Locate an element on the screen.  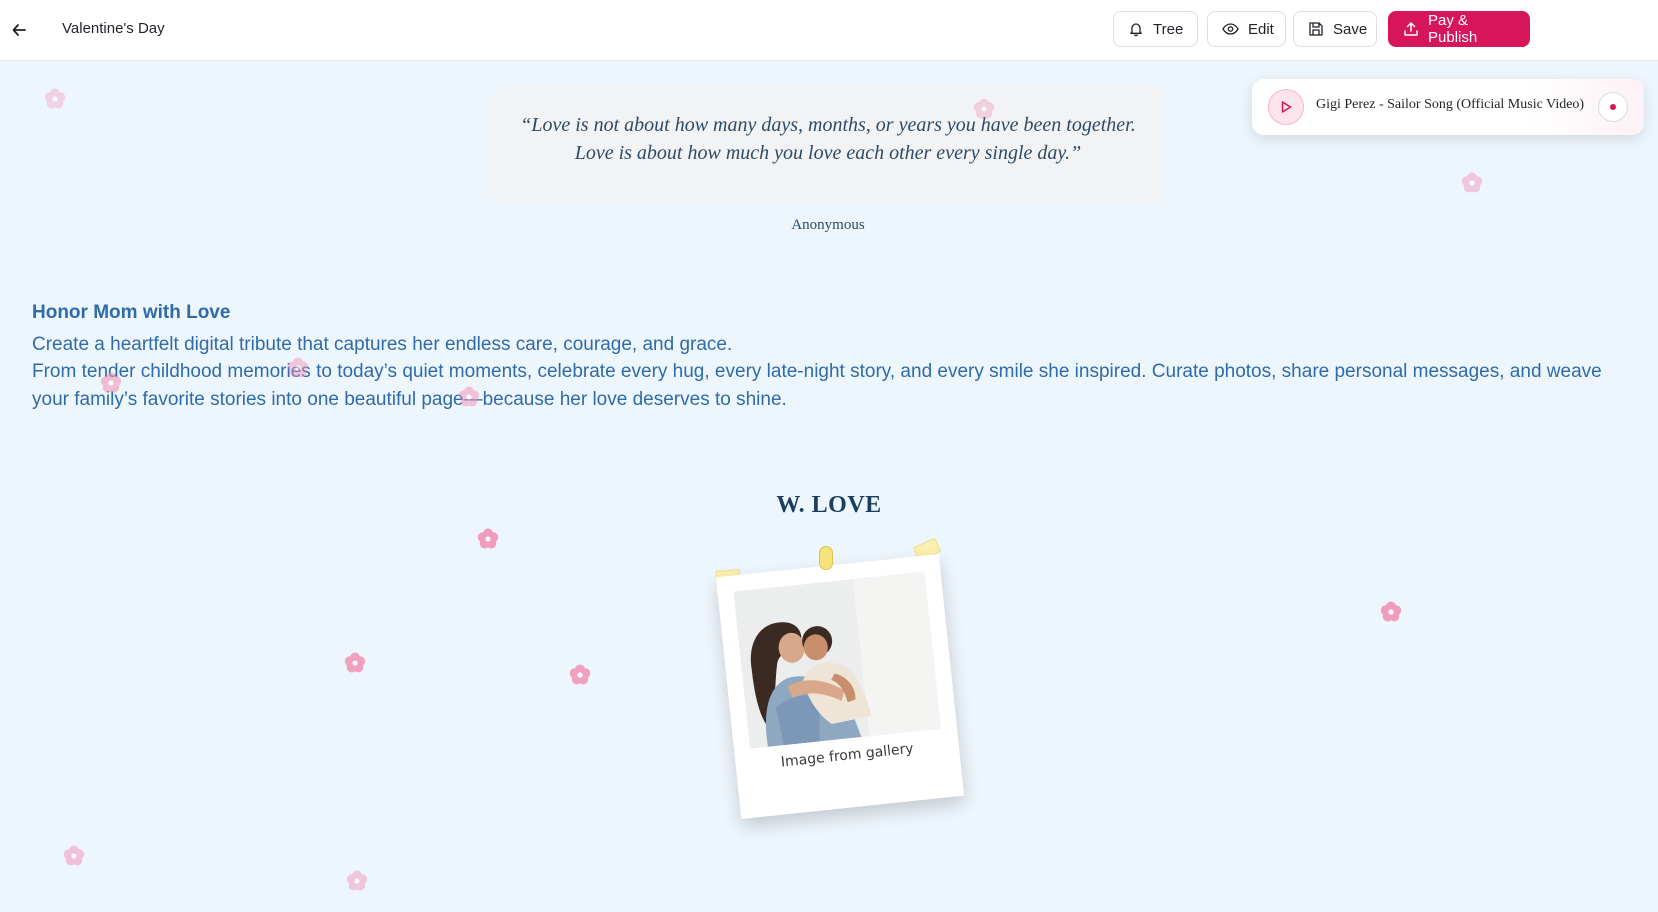
play-icon is located at coordinates (1286, 107).